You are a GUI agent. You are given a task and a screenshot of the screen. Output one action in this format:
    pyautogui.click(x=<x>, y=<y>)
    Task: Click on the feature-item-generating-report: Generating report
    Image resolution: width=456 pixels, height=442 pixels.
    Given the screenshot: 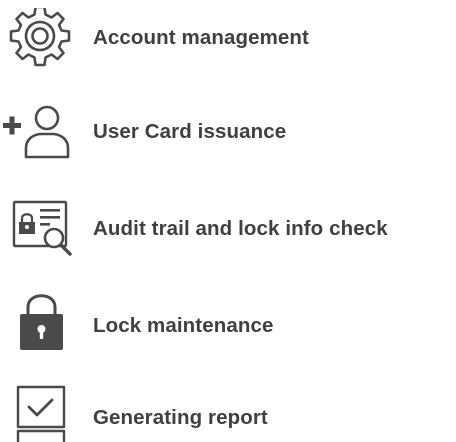 What is the action you would take?
    pyautogui.click(x=228, y=412)
    